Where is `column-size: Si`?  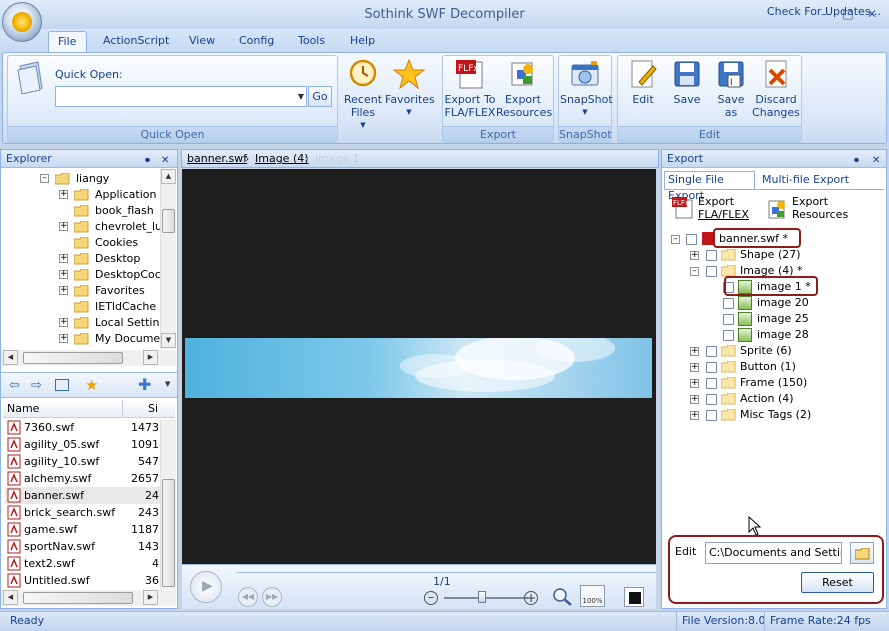
column-size: Si is located at coordinates (153, 408).